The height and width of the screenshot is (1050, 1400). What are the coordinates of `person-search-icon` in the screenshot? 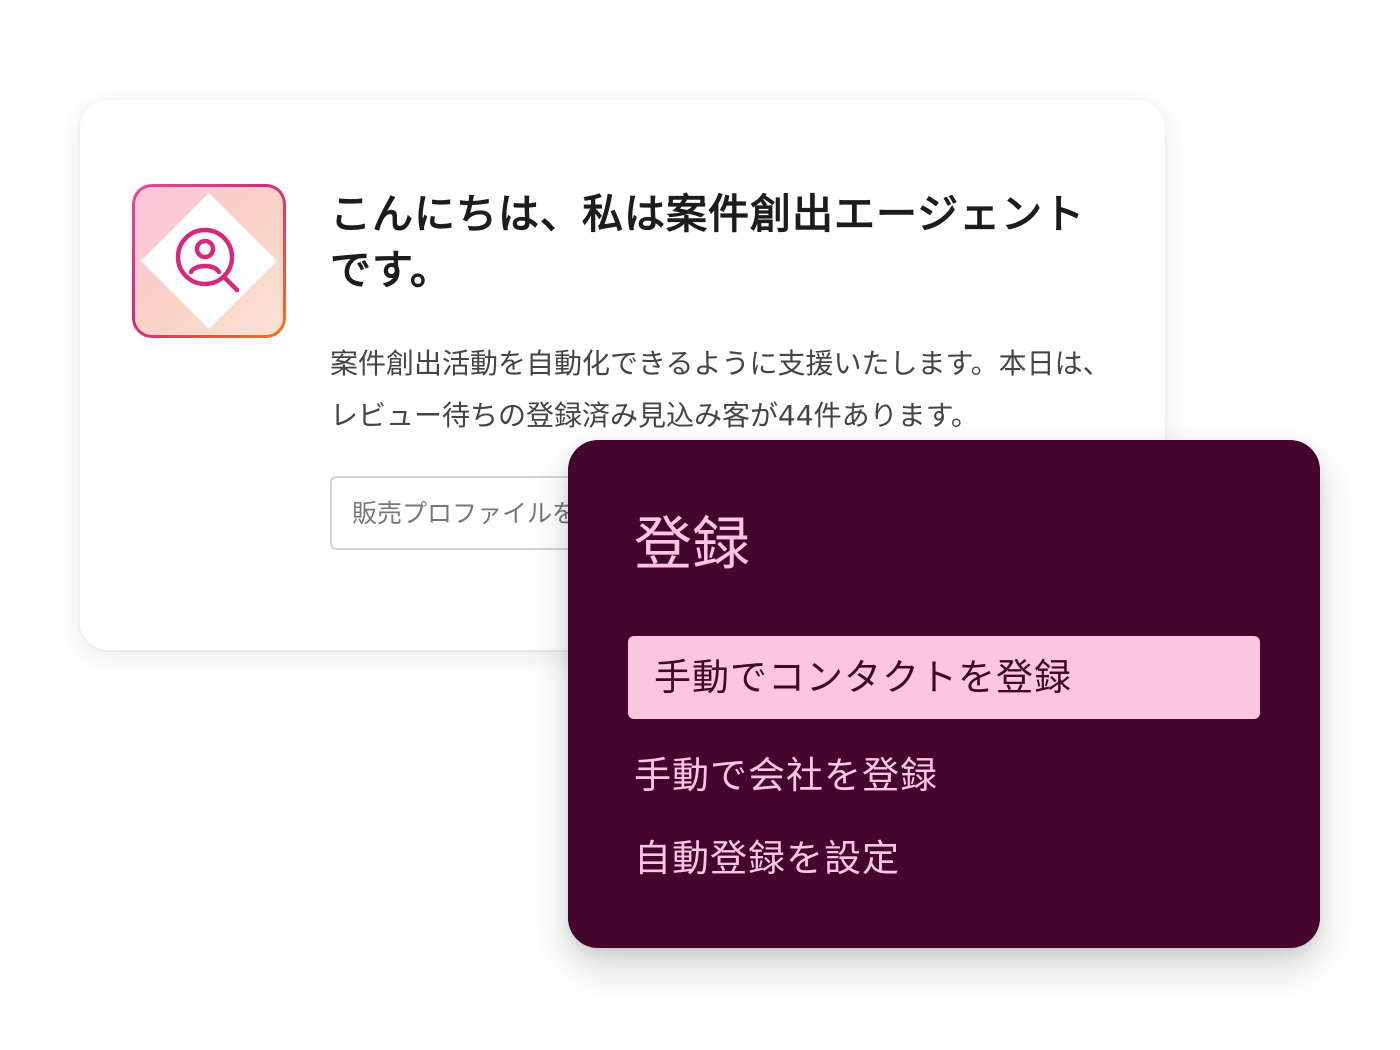 It's located at (209, 261).